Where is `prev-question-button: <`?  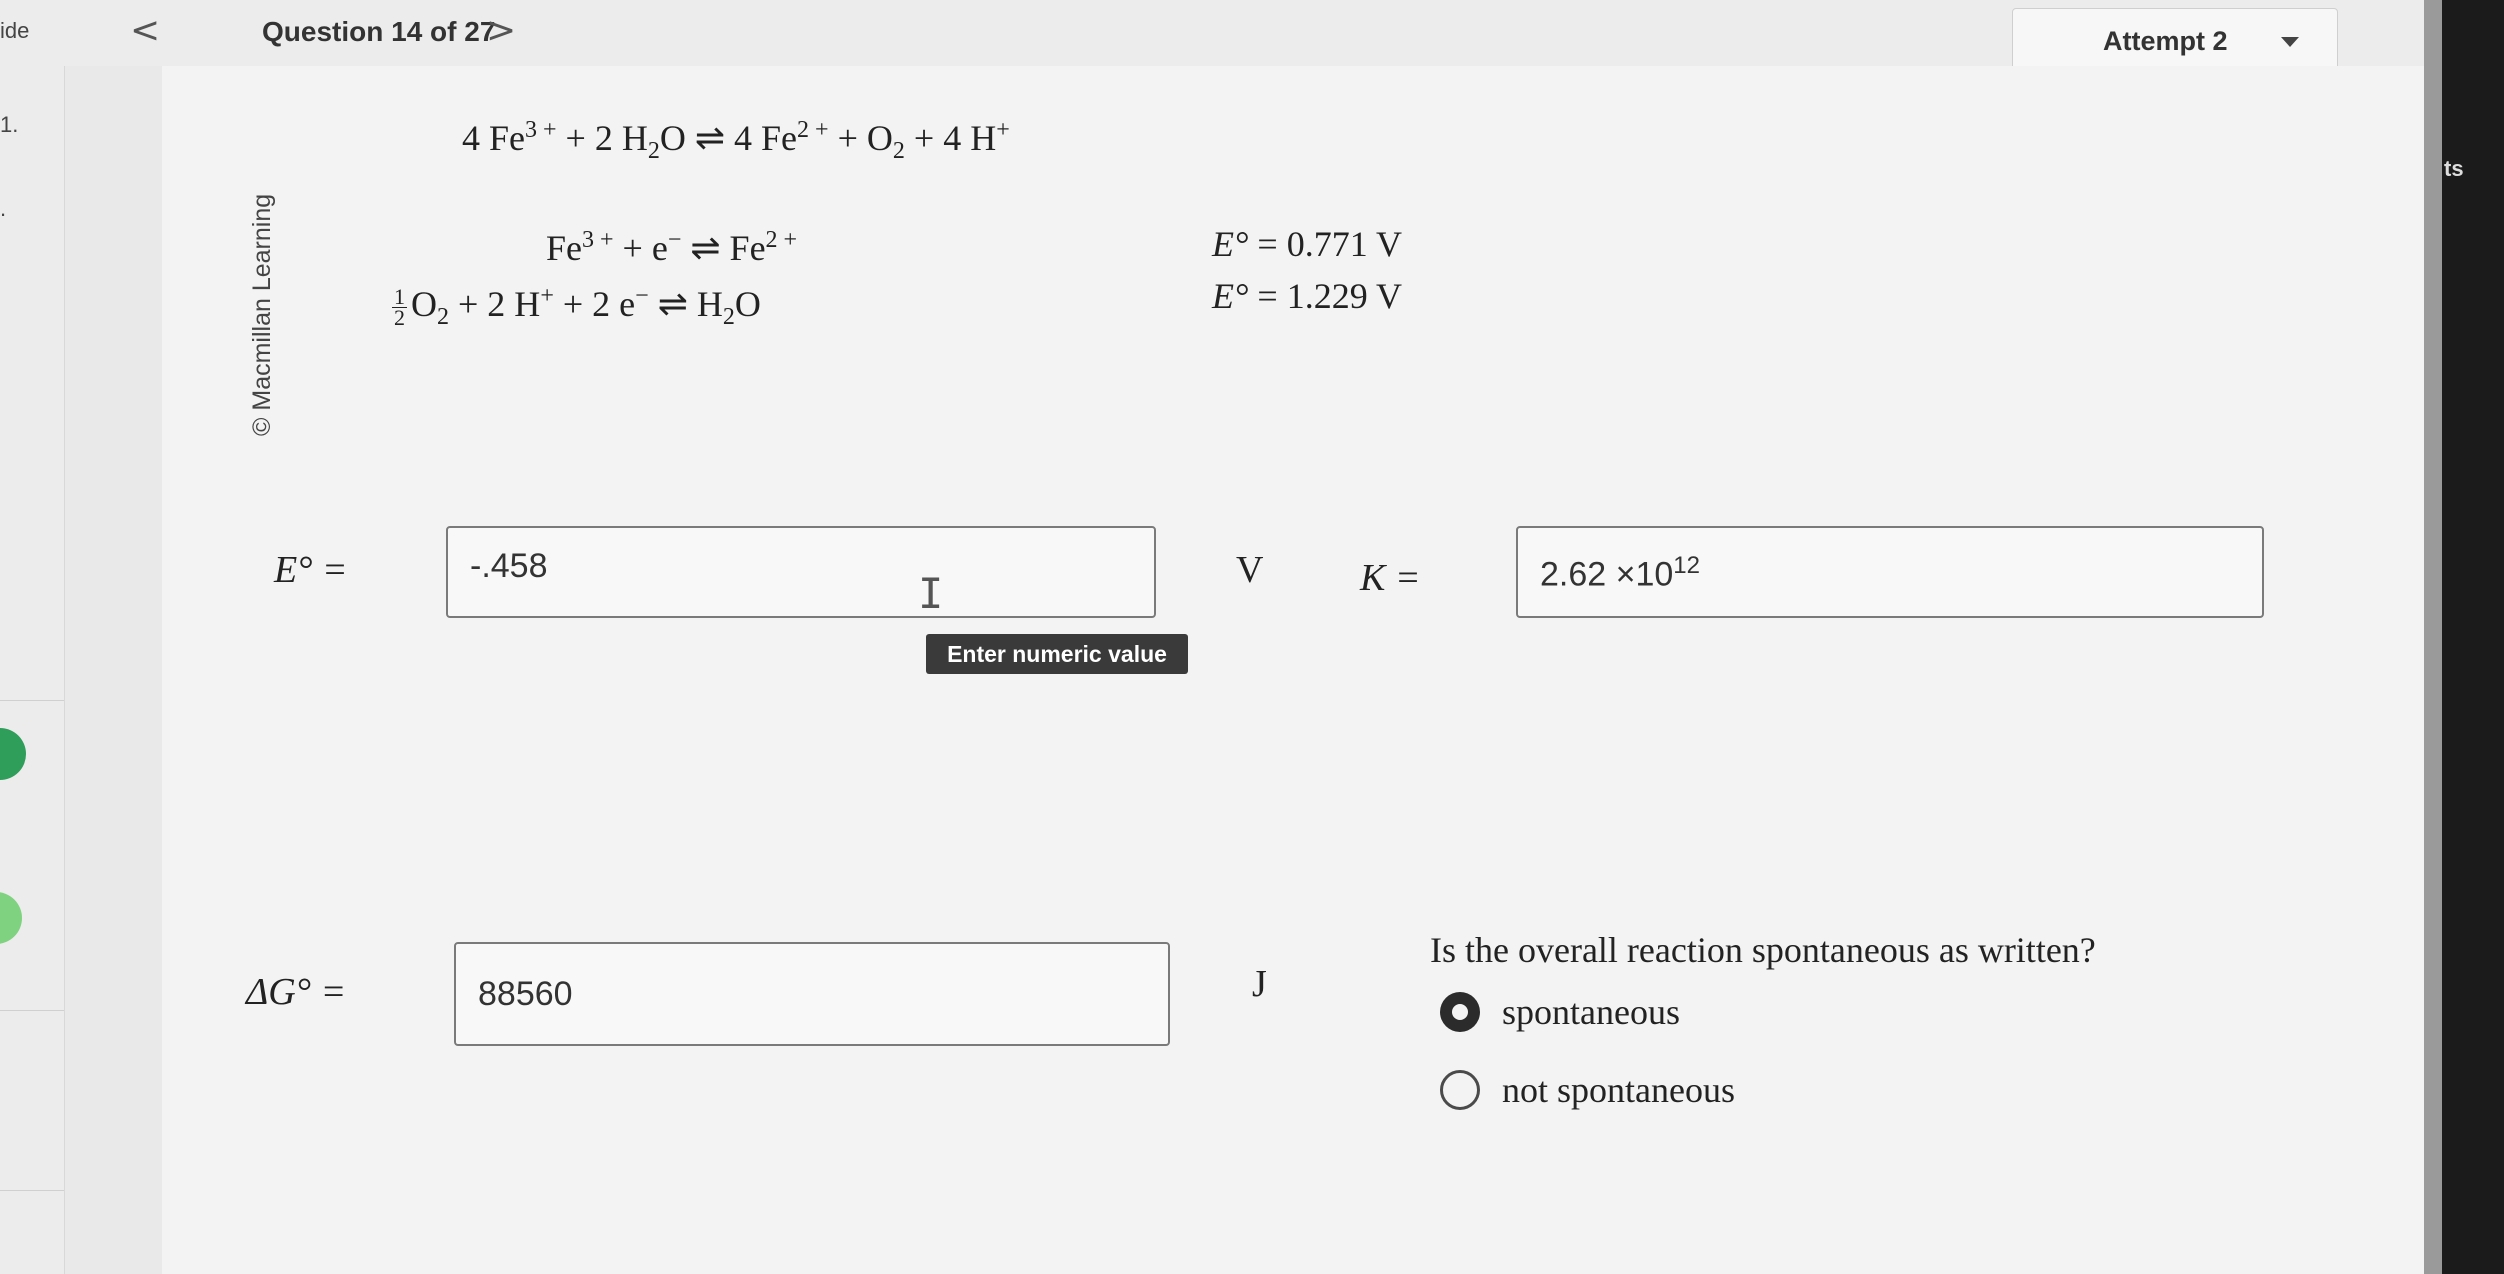 prev-question-button: < is located at coordinates (145, 31).